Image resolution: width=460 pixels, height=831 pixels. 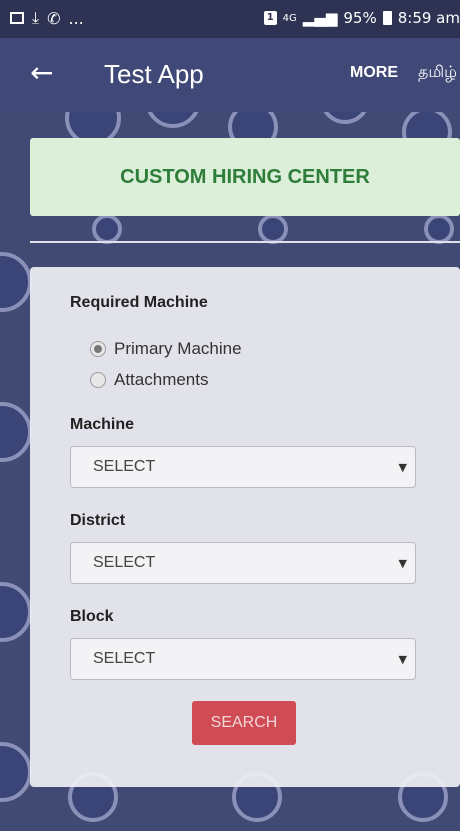 I want to click on page-title: CUSTOM HIRING CENTER, so click(x=245, y=176).